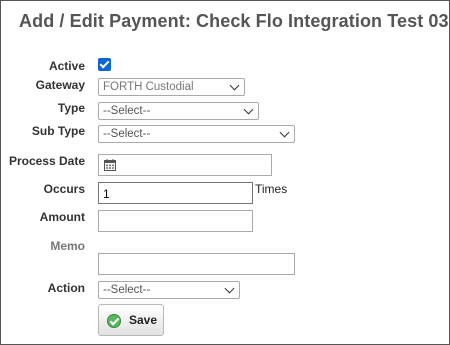  What do you see at coordinates (127, 111) in the screenshot?
I see `type-select-value: --Select--` at bounding box center [127, 111].